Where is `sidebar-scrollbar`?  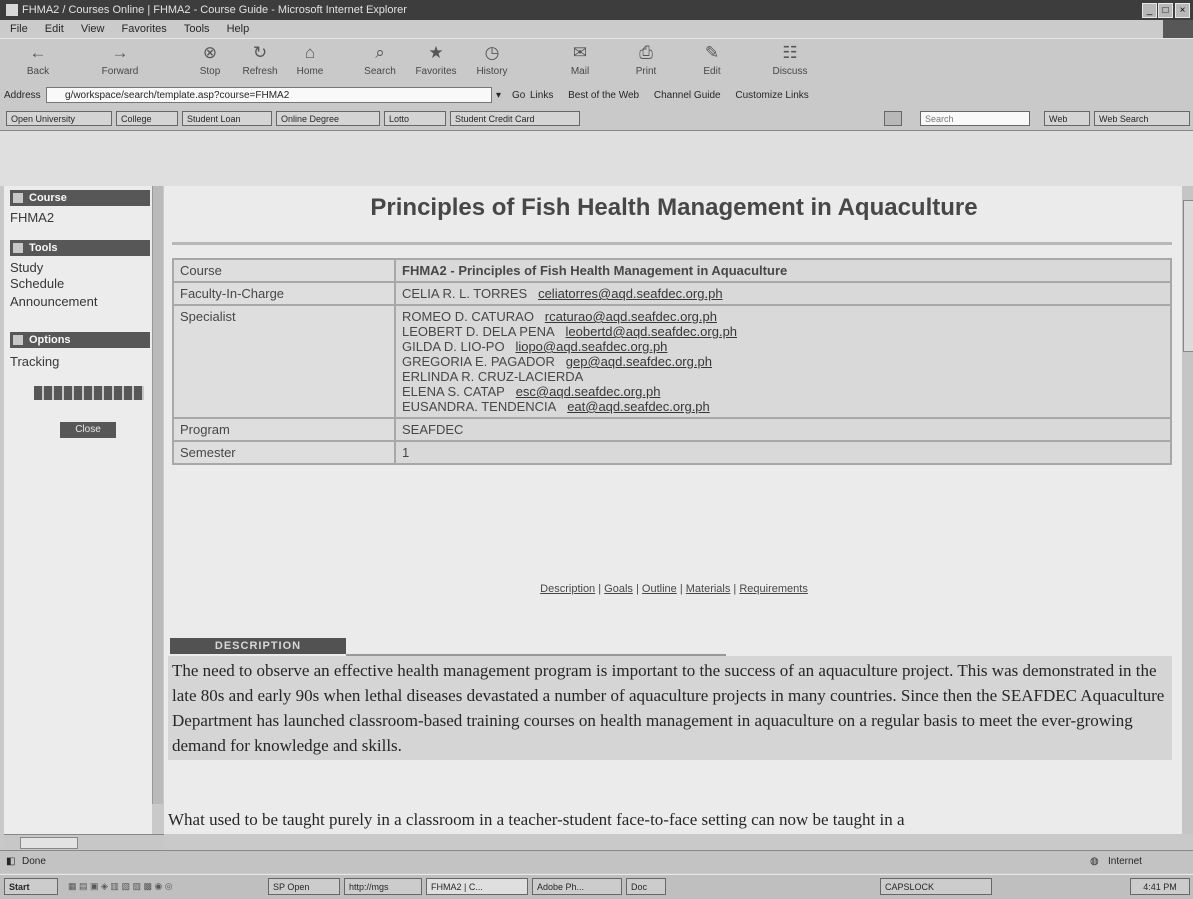
sidebar-scrollbar is located at coordinates (157, 495).